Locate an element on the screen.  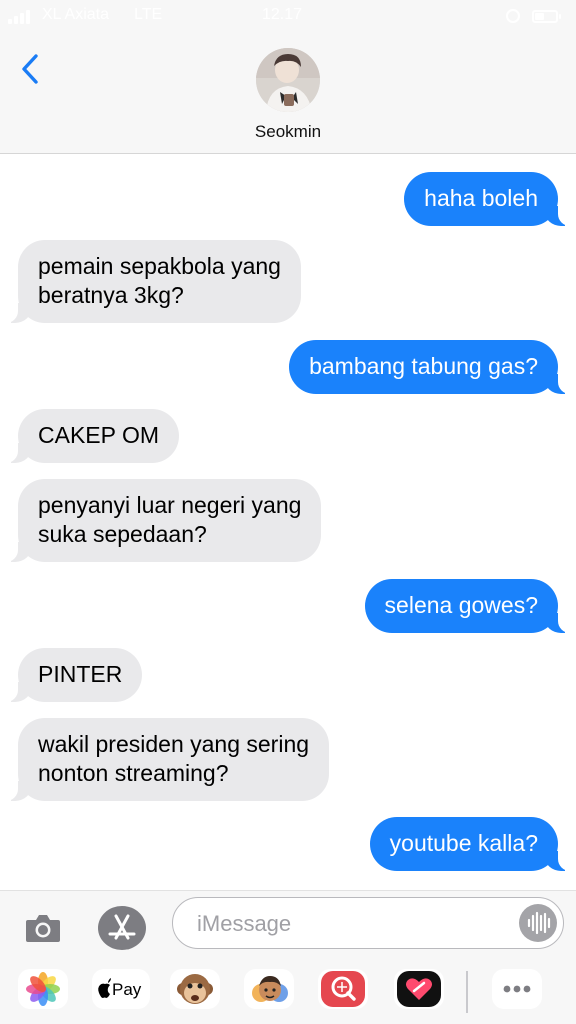
more-icon is located at coordinates (517, 989).